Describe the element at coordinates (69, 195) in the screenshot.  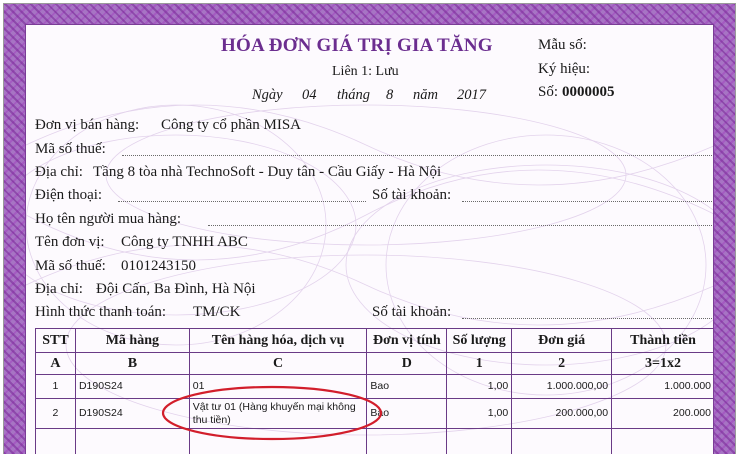
I see `seller-phone-label: Điện thoại:` at that location.